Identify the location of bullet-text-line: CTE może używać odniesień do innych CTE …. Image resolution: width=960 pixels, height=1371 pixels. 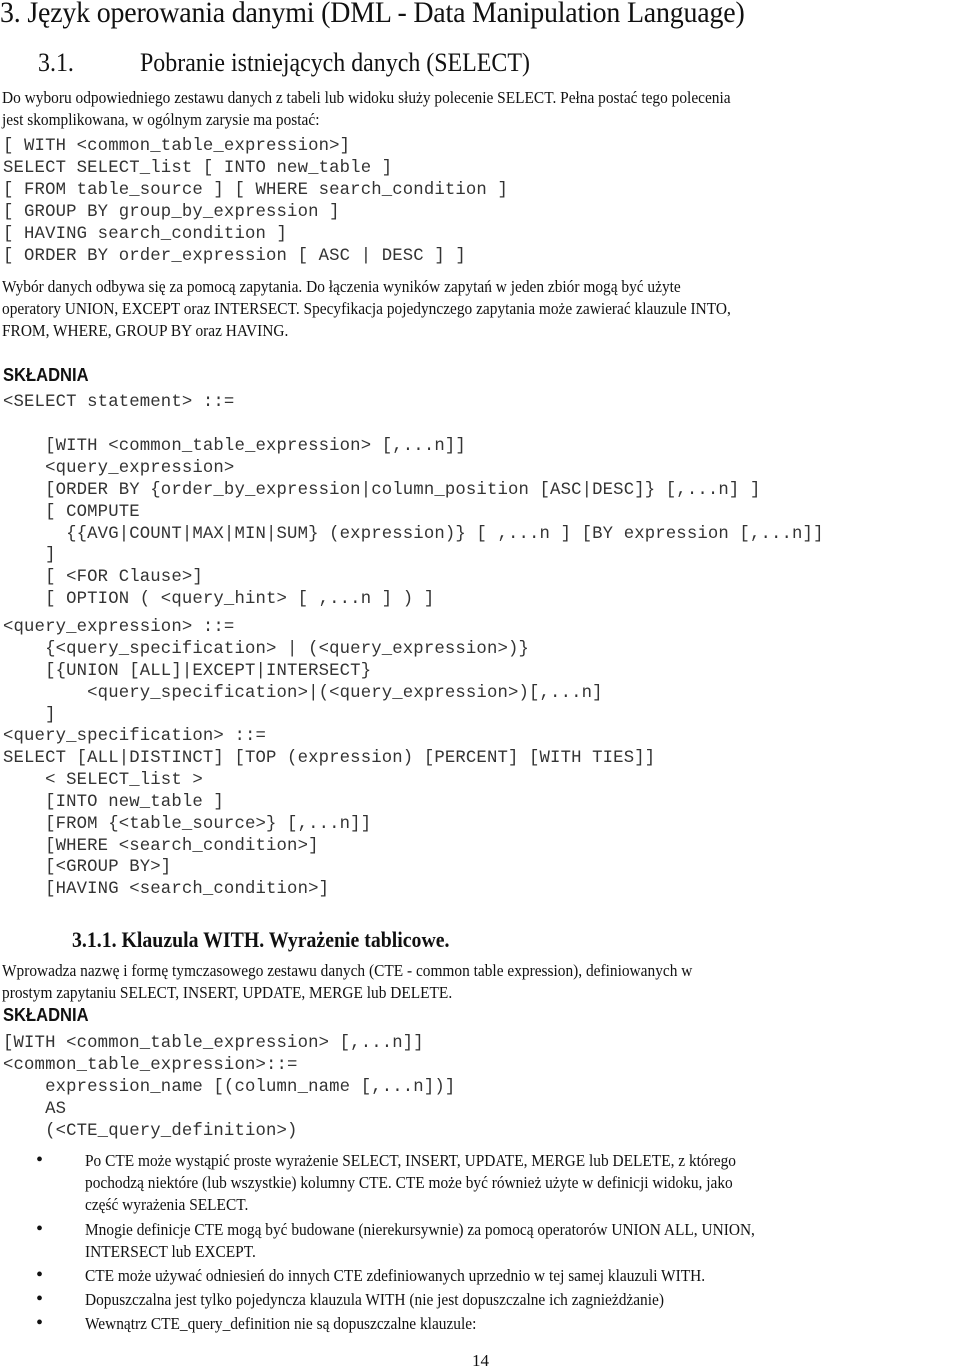
(395, 1275).